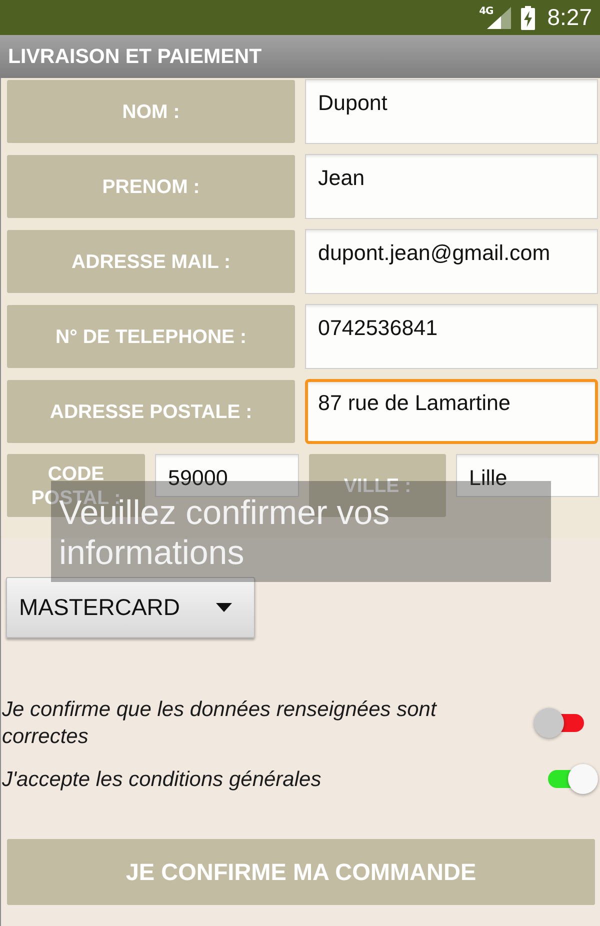  Describe the element at coordinates (451, 336) in the screenshot. I see `text-field: 0742536841` at that location.